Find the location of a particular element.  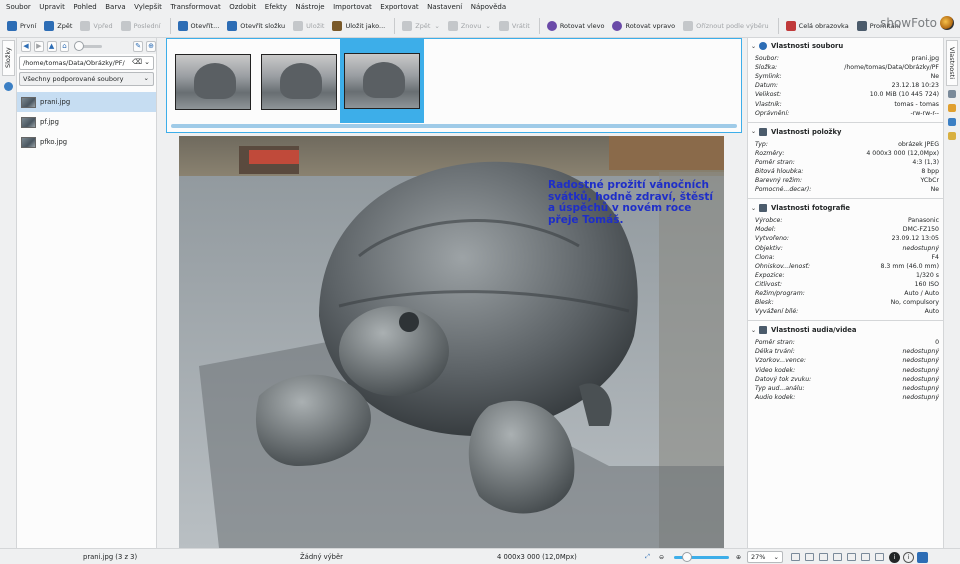

toolbar-separator is located at coordinates (778, 25).